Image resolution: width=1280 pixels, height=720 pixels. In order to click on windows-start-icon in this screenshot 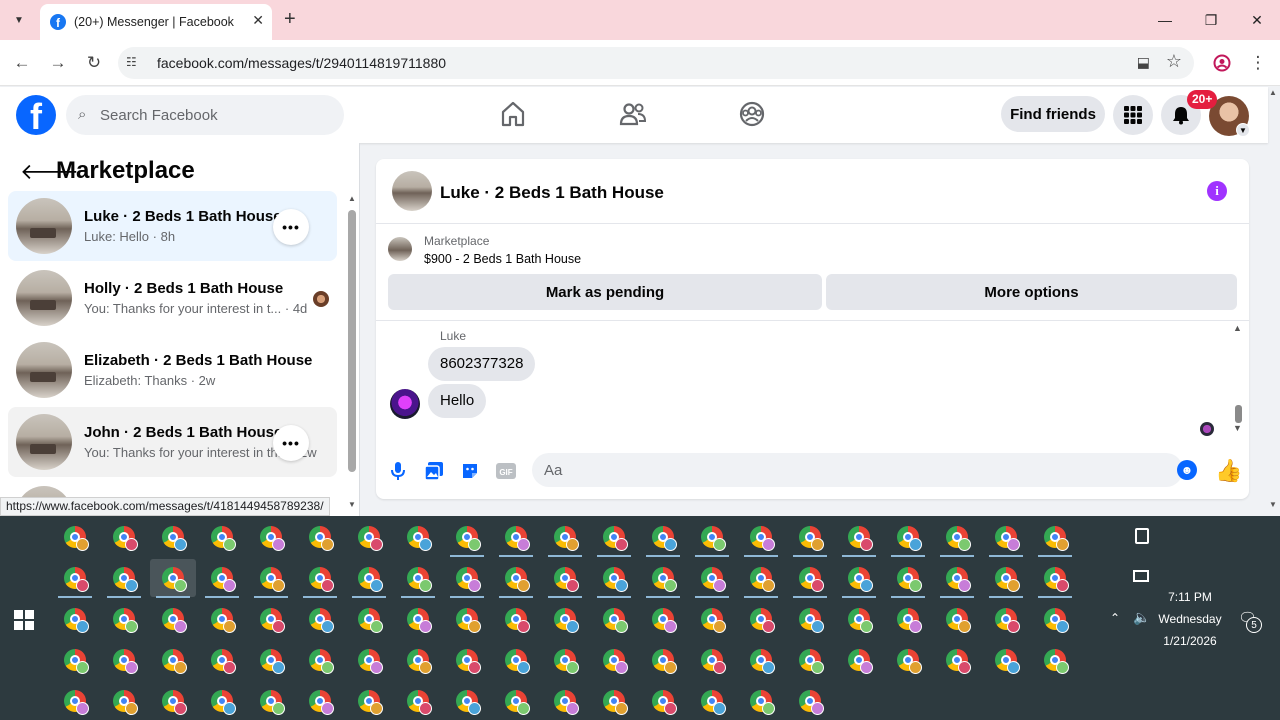, I will do `click(24, 620)`.